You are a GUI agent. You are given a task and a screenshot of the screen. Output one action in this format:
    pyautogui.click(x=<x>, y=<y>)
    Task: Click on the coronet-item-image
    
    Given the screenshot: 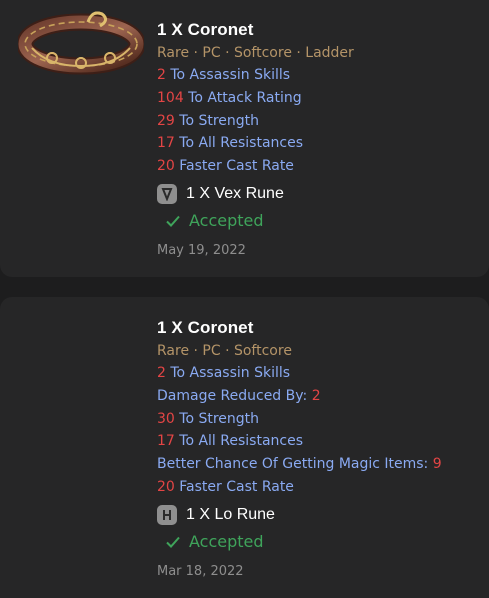 What is the action you would take?
    pyautogui.click(x=81, y=43)
    